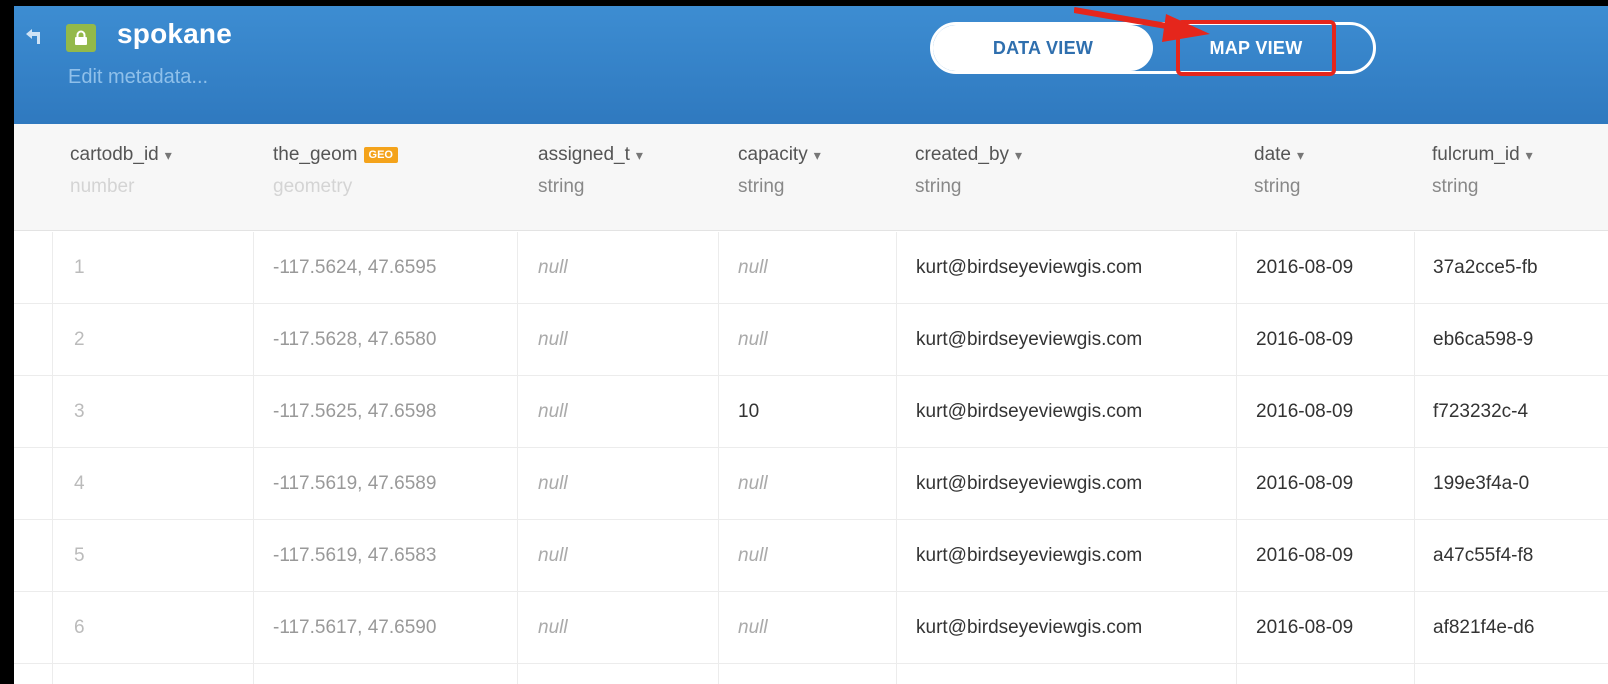  I want to click on geo-badge: GEO, so click(380, 154).